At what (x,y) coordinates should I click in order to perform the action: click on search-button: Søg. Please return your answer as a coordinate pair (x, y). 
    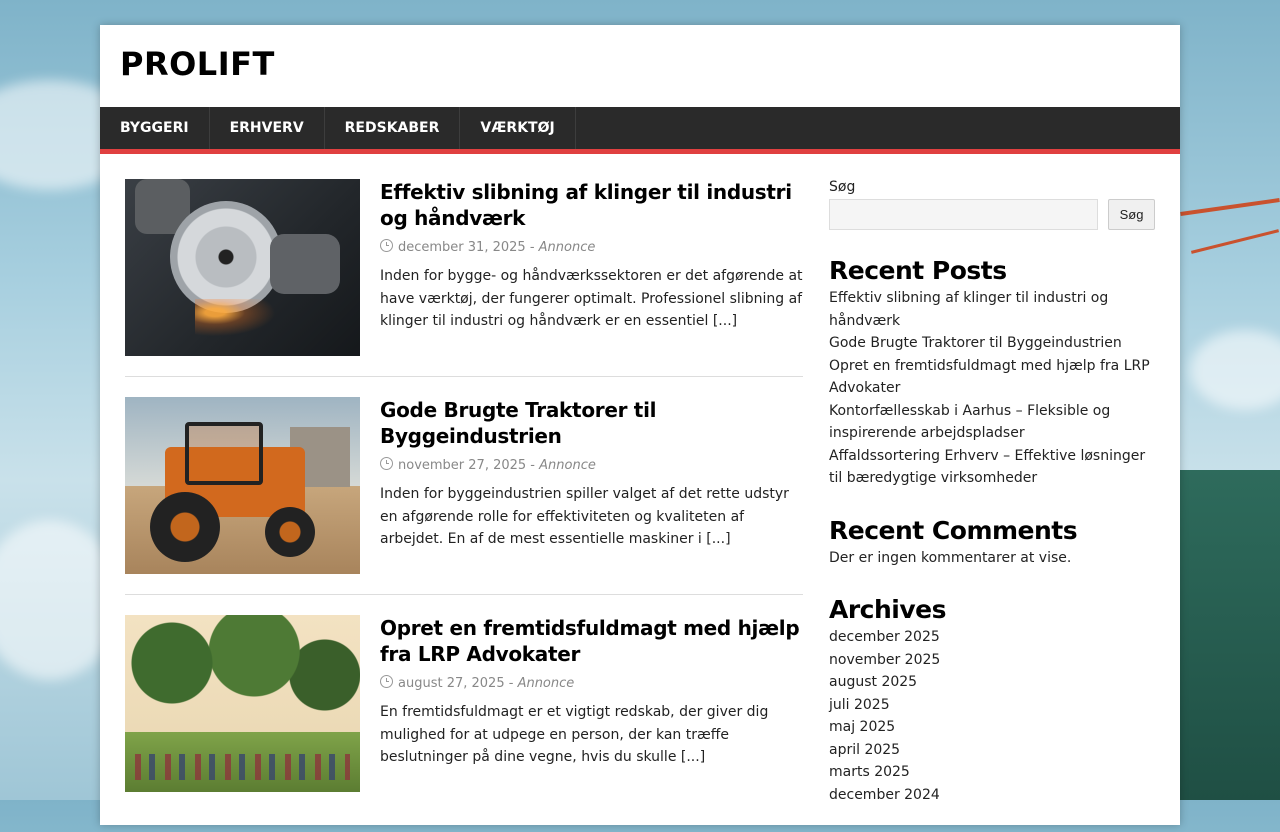
    Looking at the image, I should click on (1131, 214).